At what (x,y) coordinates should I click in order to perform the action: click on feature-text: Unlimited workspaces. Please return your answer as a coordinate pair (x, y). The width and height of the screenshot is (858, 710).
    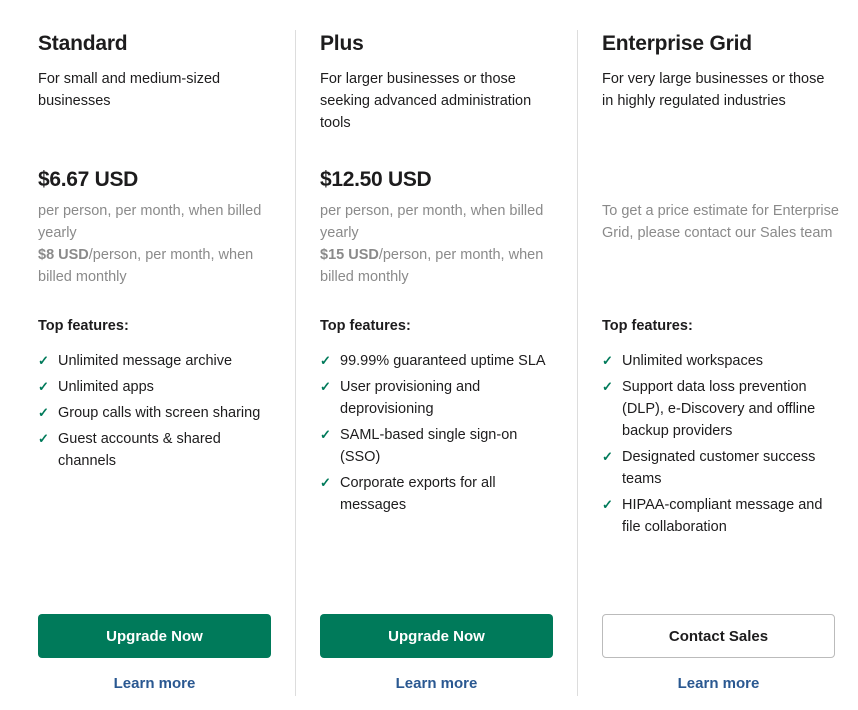
    Looking at the image, I should click on (693, 361).